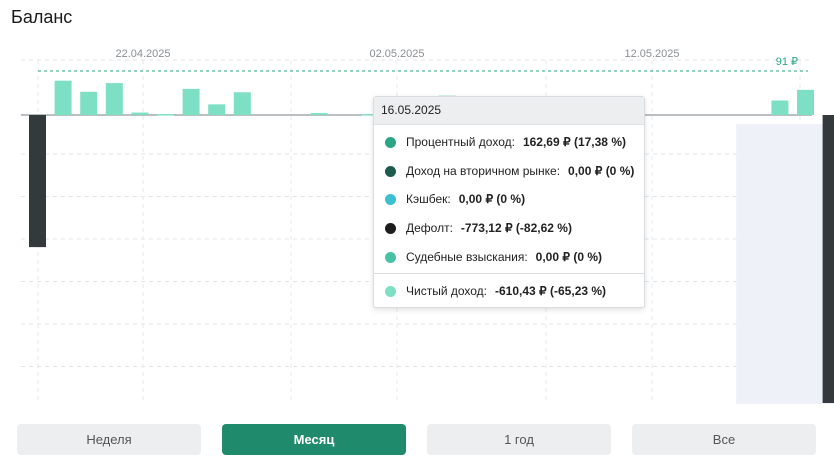  What do you see at coordinates (447, 291) in the screenshot?
I see `tooltip-label: Чистый доход:` at bounding box center [447, 291].